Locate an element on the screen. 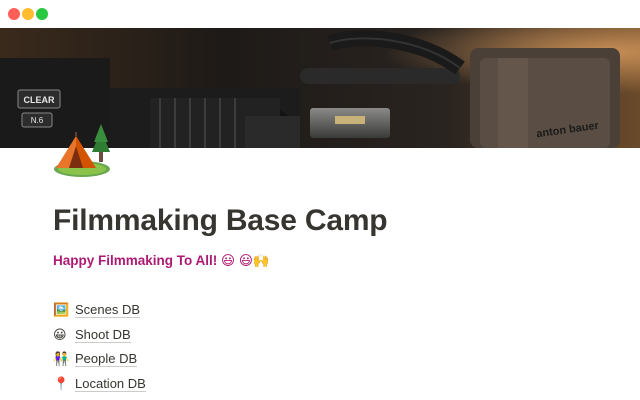 The width and height of the screenshot is (640, 400). people-icon: 👫 is located at coordinates (61, 359).